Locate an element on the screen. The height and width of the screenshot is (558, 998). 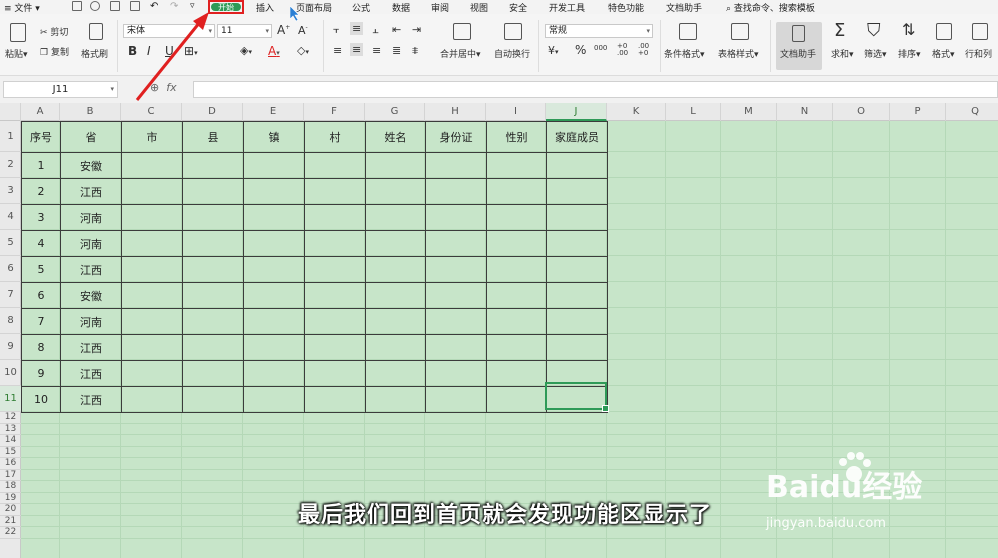
row-header-12: 12 is located at coordinates (10, 418).